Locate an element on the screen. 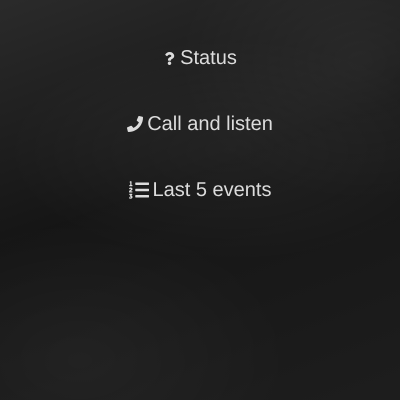 This screenshot has height=400, width=400. question-icon is located at coordinates (169, 58).